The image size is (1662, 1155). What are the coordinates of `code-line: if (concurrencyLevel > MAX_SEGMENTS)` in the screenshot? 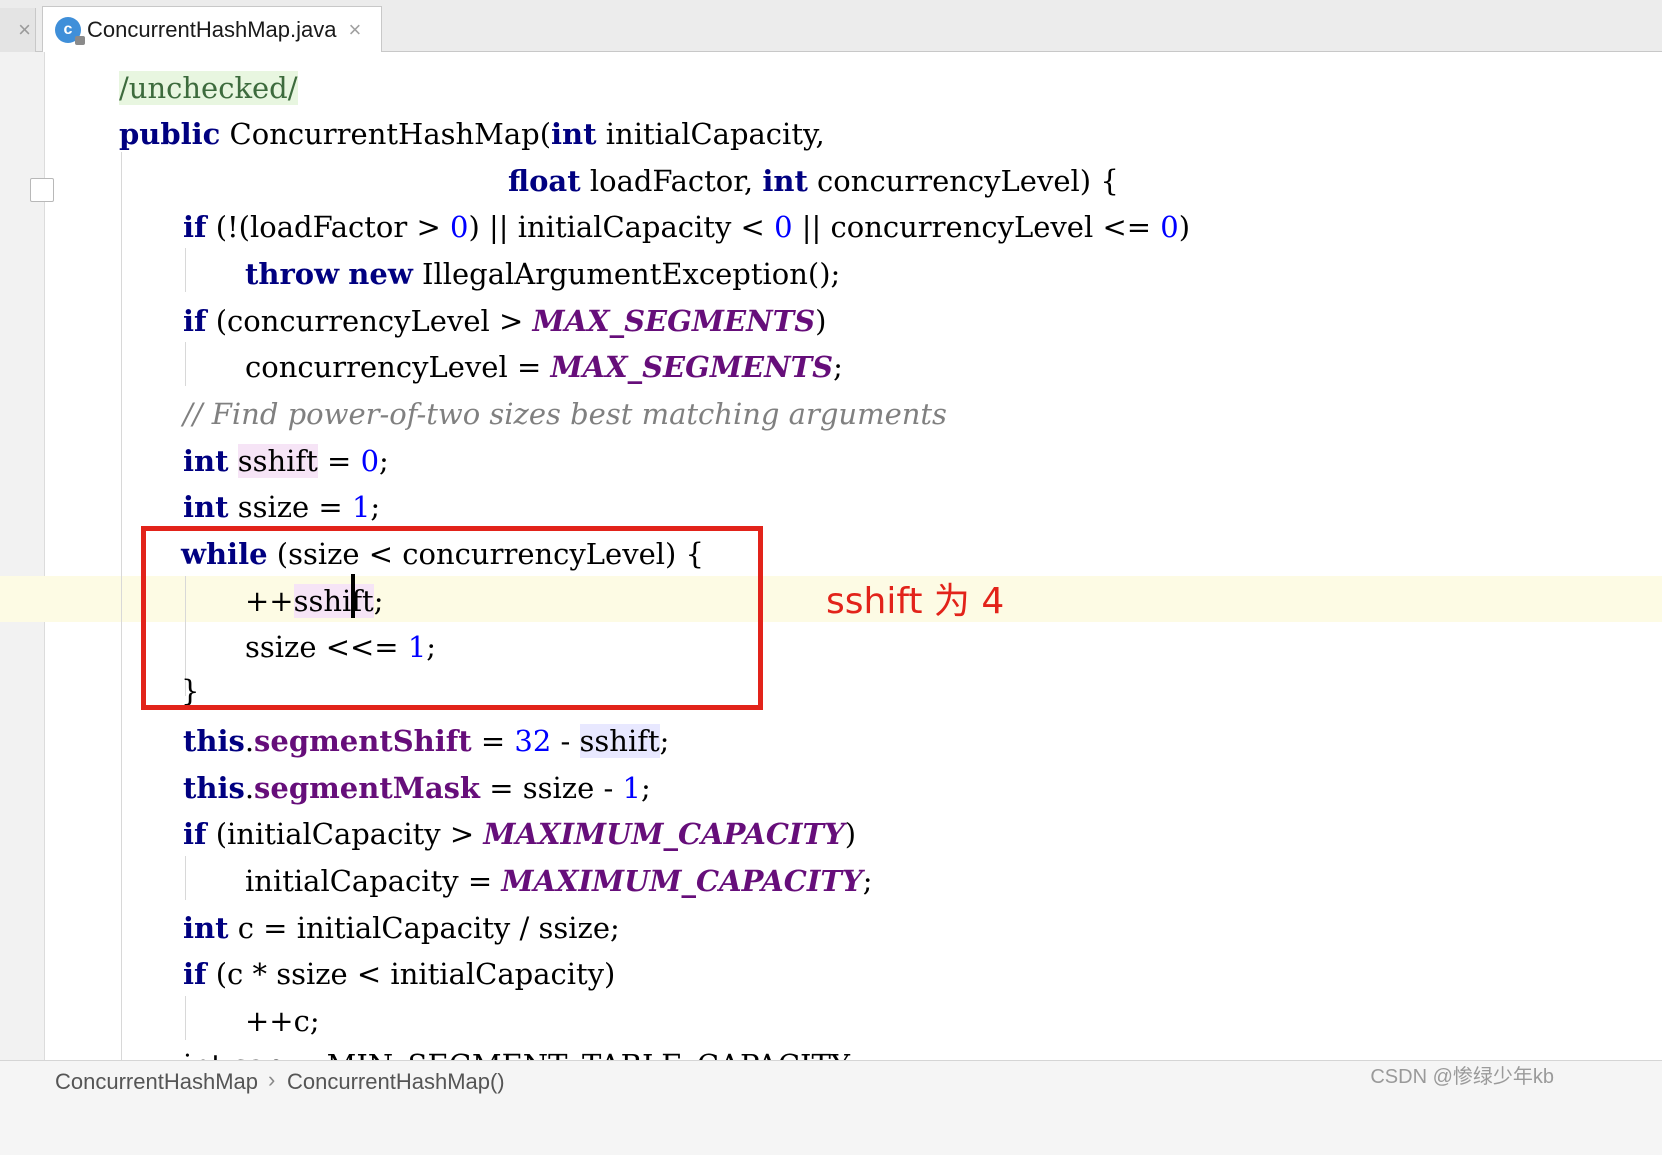 It's located at (504, 321).